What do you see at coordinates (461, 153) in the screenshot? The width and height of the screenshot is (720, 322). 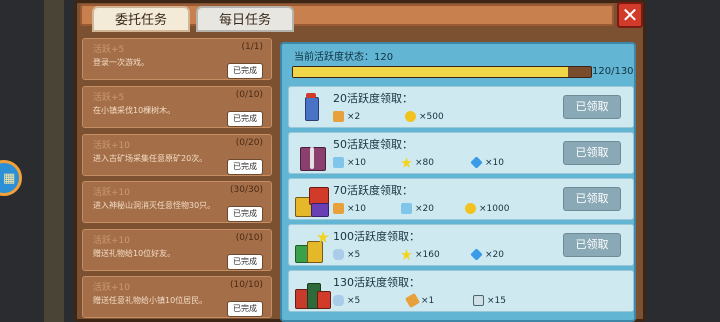 I see `reward-row: 50活跃度领取： ×10 ×80 ×10 已领取` at bounding box center [461, 153].